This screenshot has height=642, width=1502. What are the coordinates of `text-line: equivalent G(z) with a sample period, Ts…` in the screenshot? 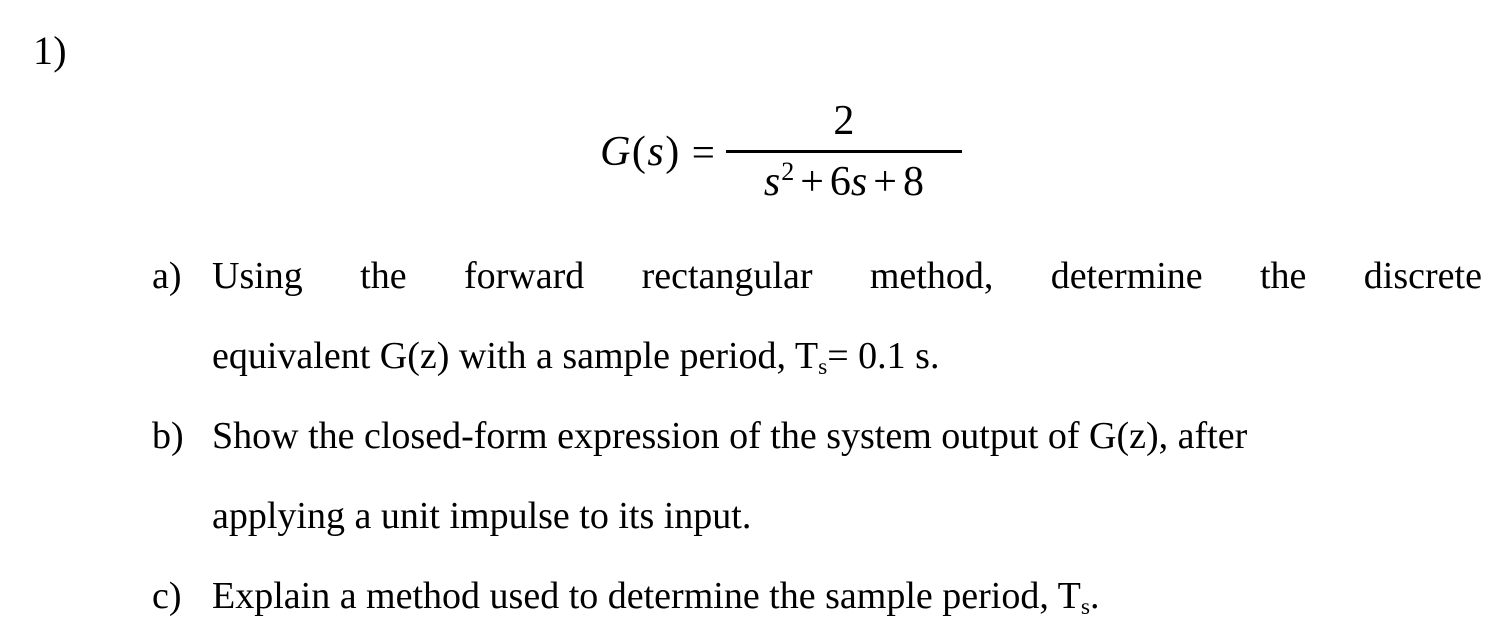 It's located at (847, 356).